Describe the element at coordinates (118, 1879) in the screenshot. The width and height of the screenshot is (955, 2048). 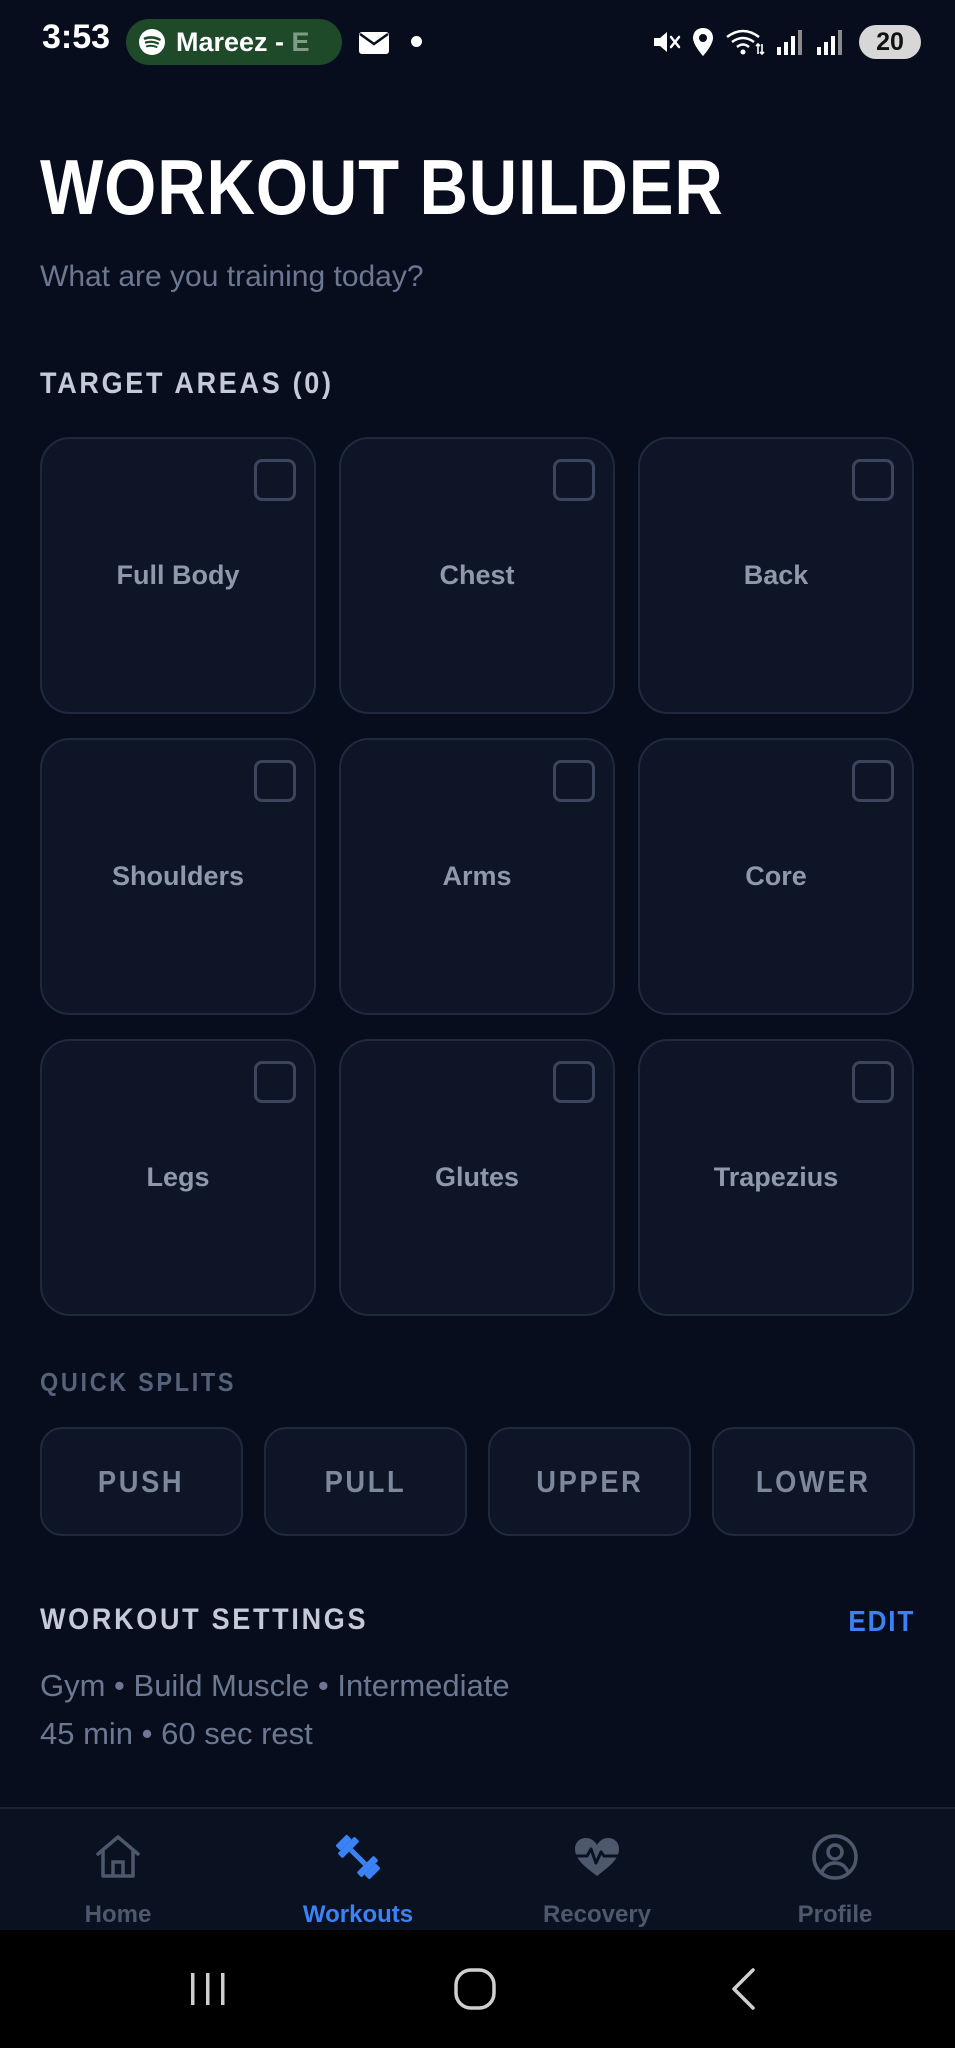
I see `nav-item-home: Home` at that location.